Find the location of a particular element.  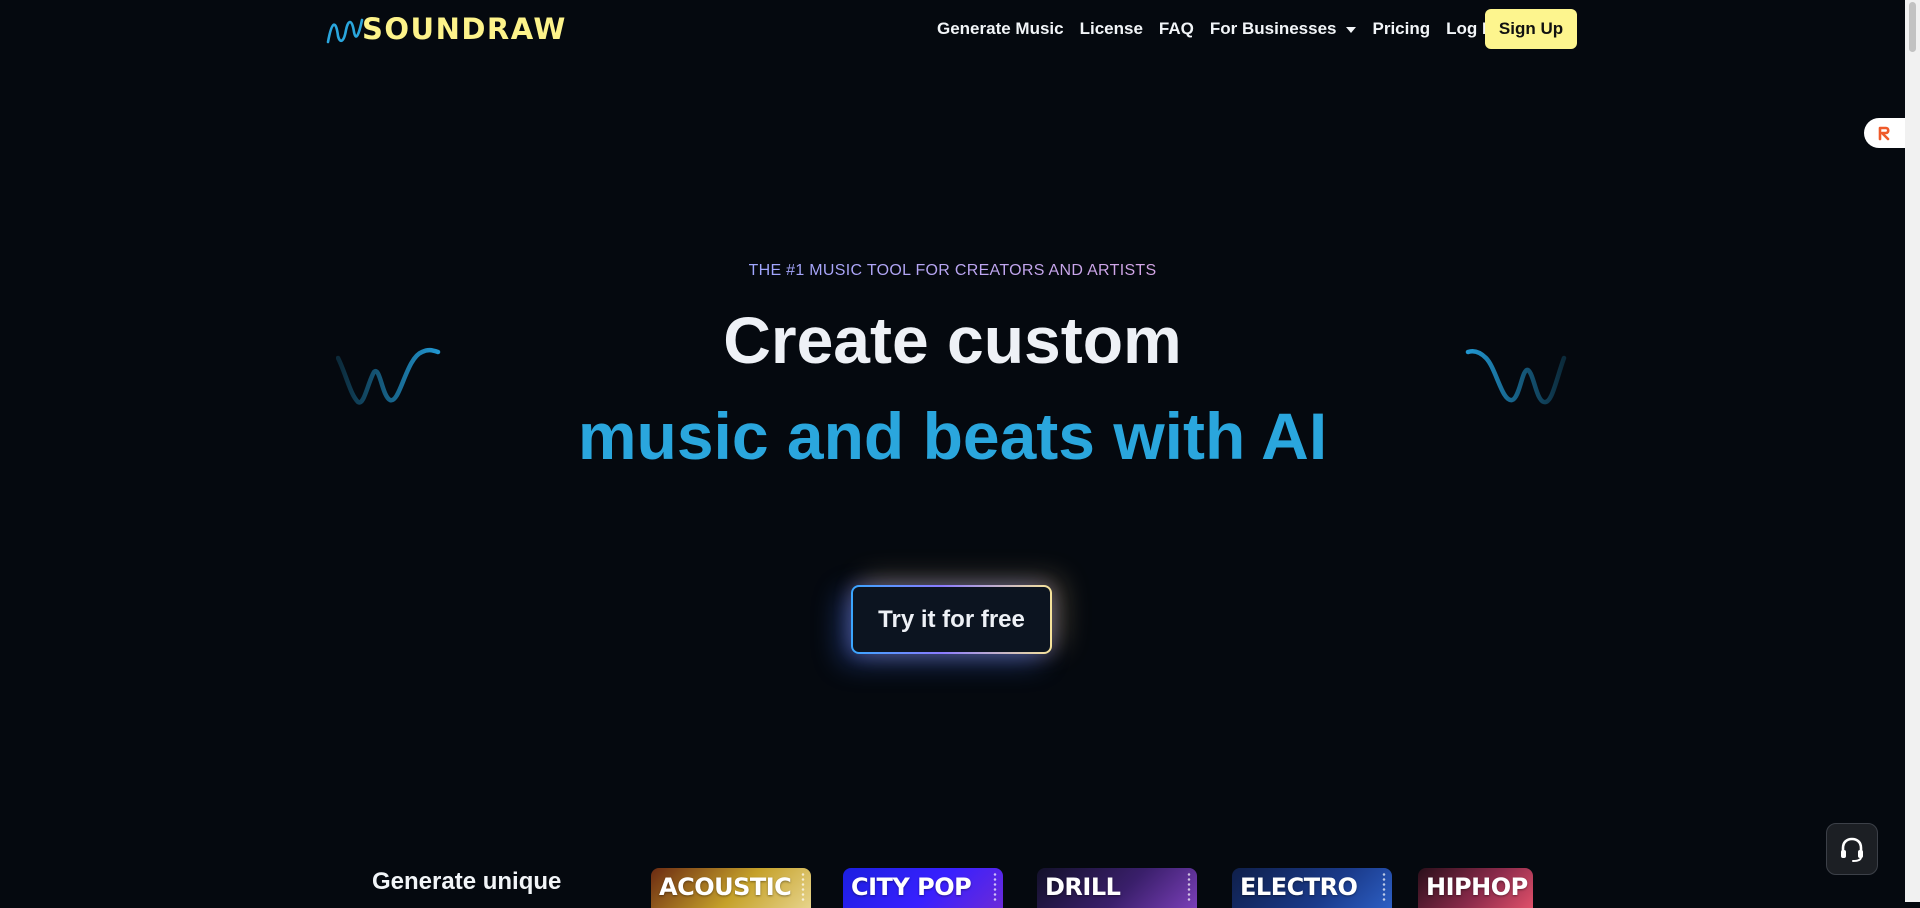

chevron-down-icon is located at coordinates (1351, 30).